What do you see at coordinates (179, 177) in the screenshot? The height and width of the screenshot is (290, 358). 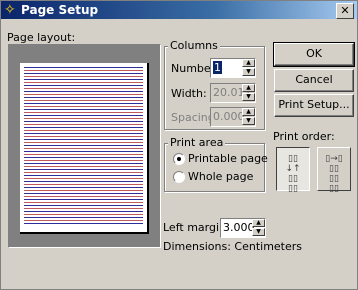 I see `whole-page-radio` at bounding box center [179, 177].